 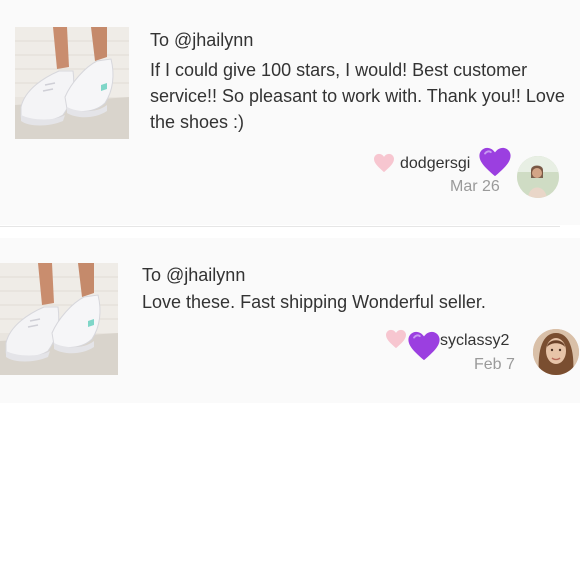 What do you see at coordinates (441, 164) in the screenshot?
I see `reviewer-username: dodgersgi` at bounding box center [441, 164].